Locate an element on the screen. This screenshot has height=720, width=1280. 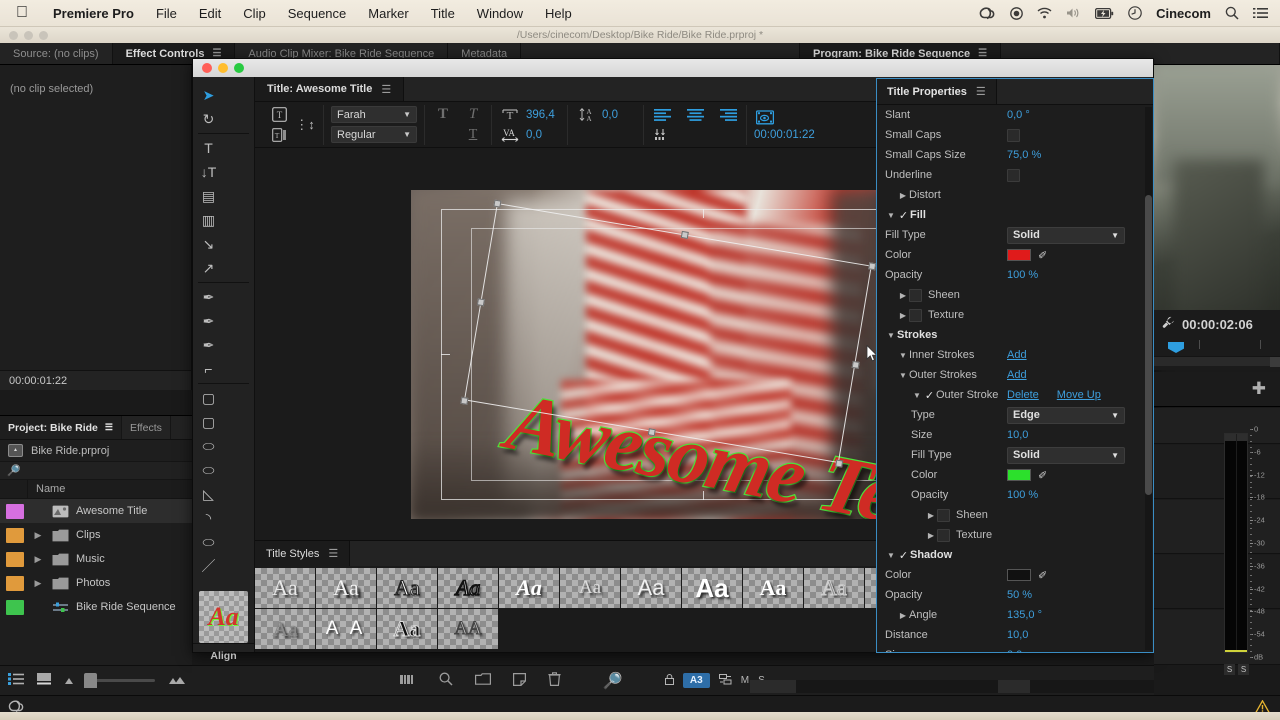
vertical-type-tool: ↓T is located at coordinates (208, 172).